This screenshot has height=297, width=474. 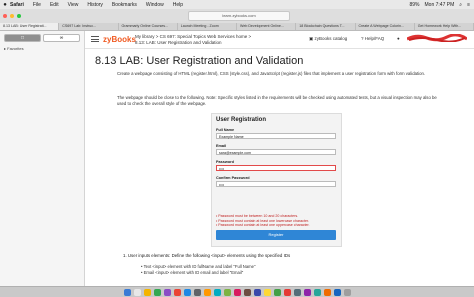 What do you see at coordinates (331, 38) in the screenshot?
I see `catalog-label: zyBooks catalog` at bounding box center [331, 38].